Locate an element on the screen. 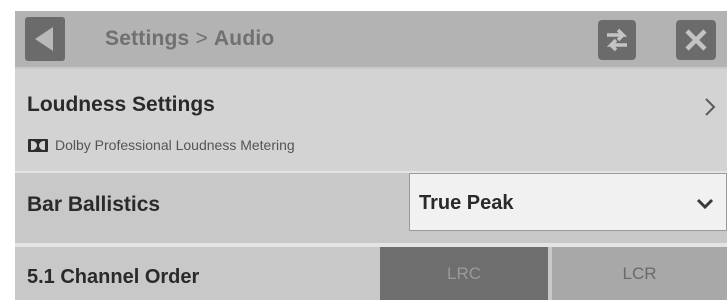  chevron-down-icon is located at coordinates (705, 204).